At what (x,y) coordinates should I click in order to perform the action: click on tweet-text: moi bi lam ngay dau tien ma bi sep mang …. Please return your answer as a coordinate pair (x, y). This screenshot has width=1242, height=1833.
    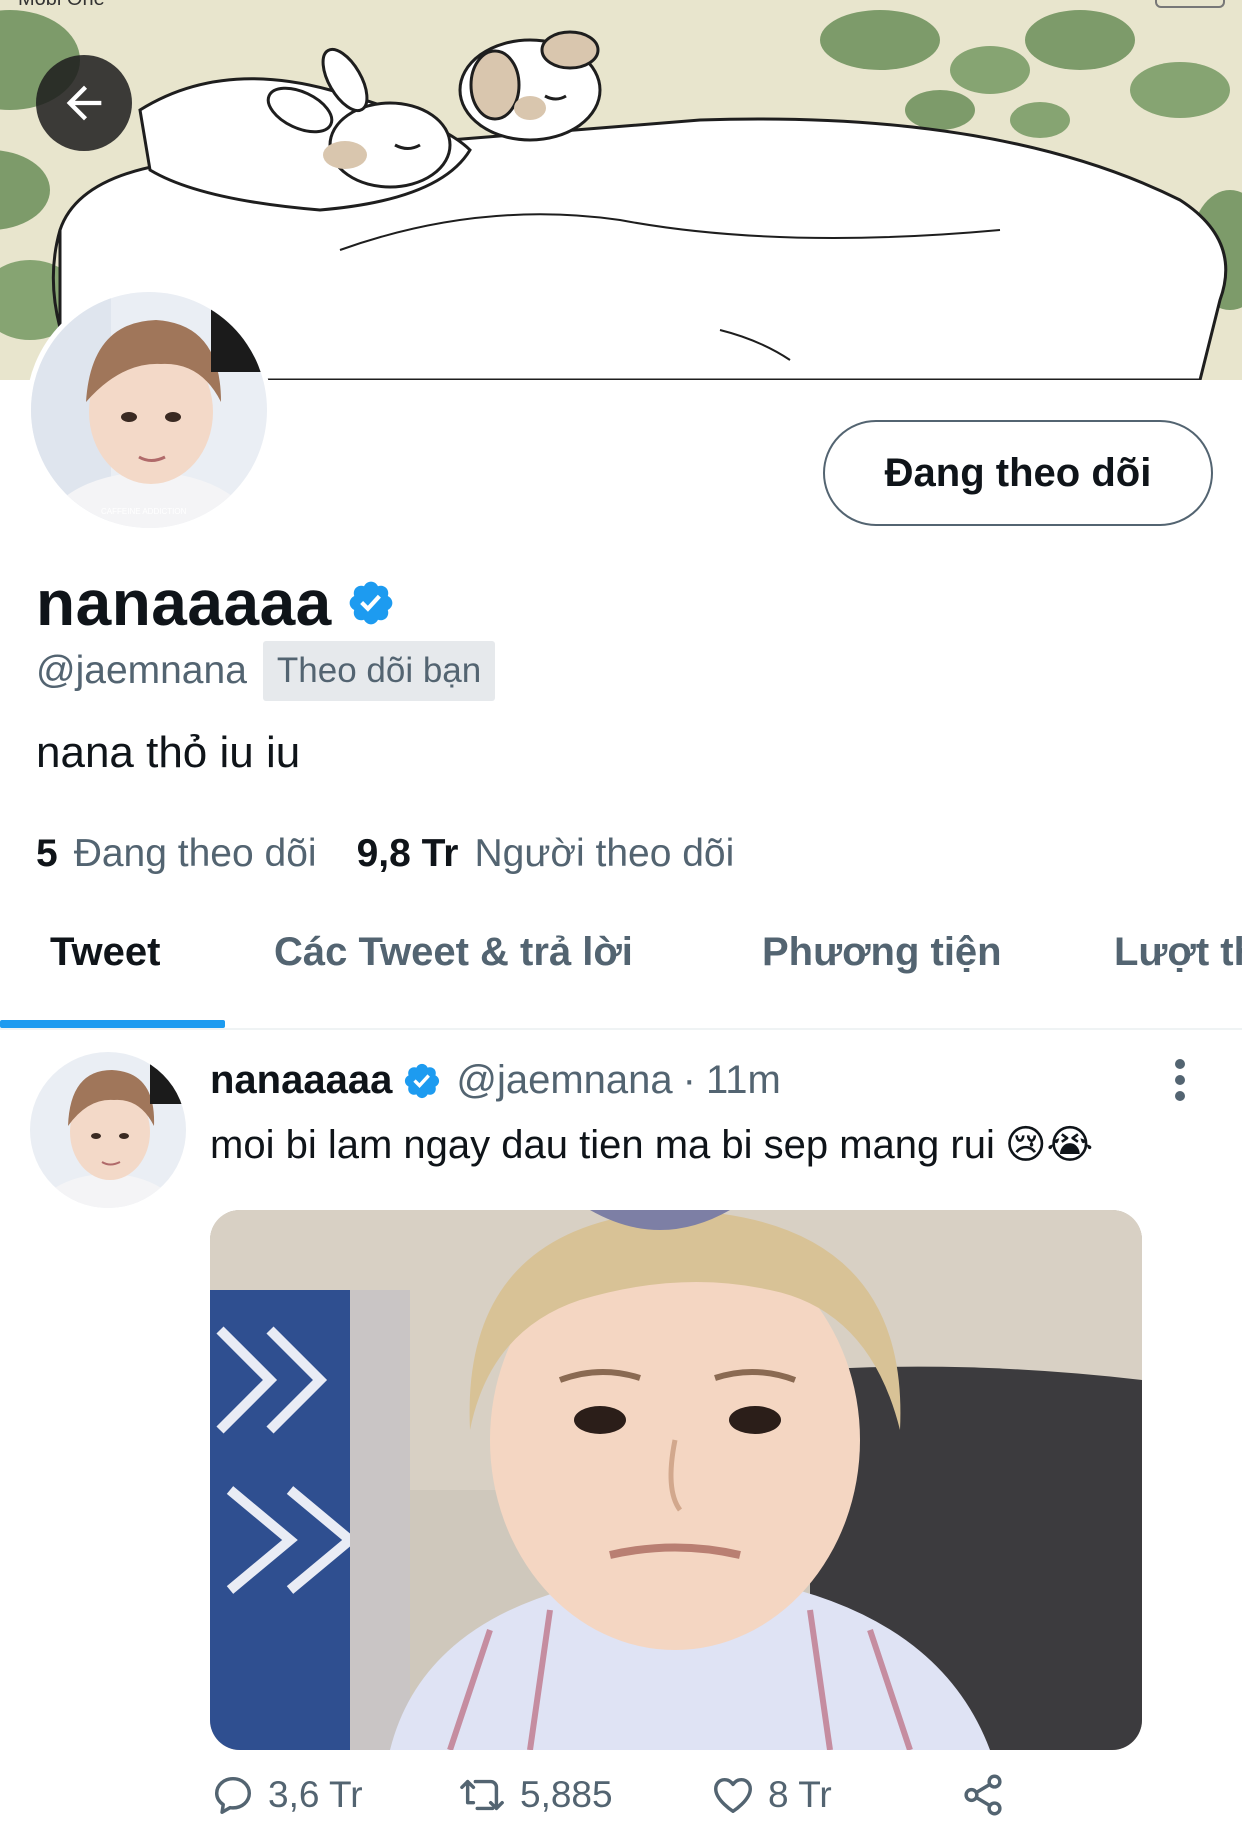
    Looking at the image, I should click on (651, 1145).